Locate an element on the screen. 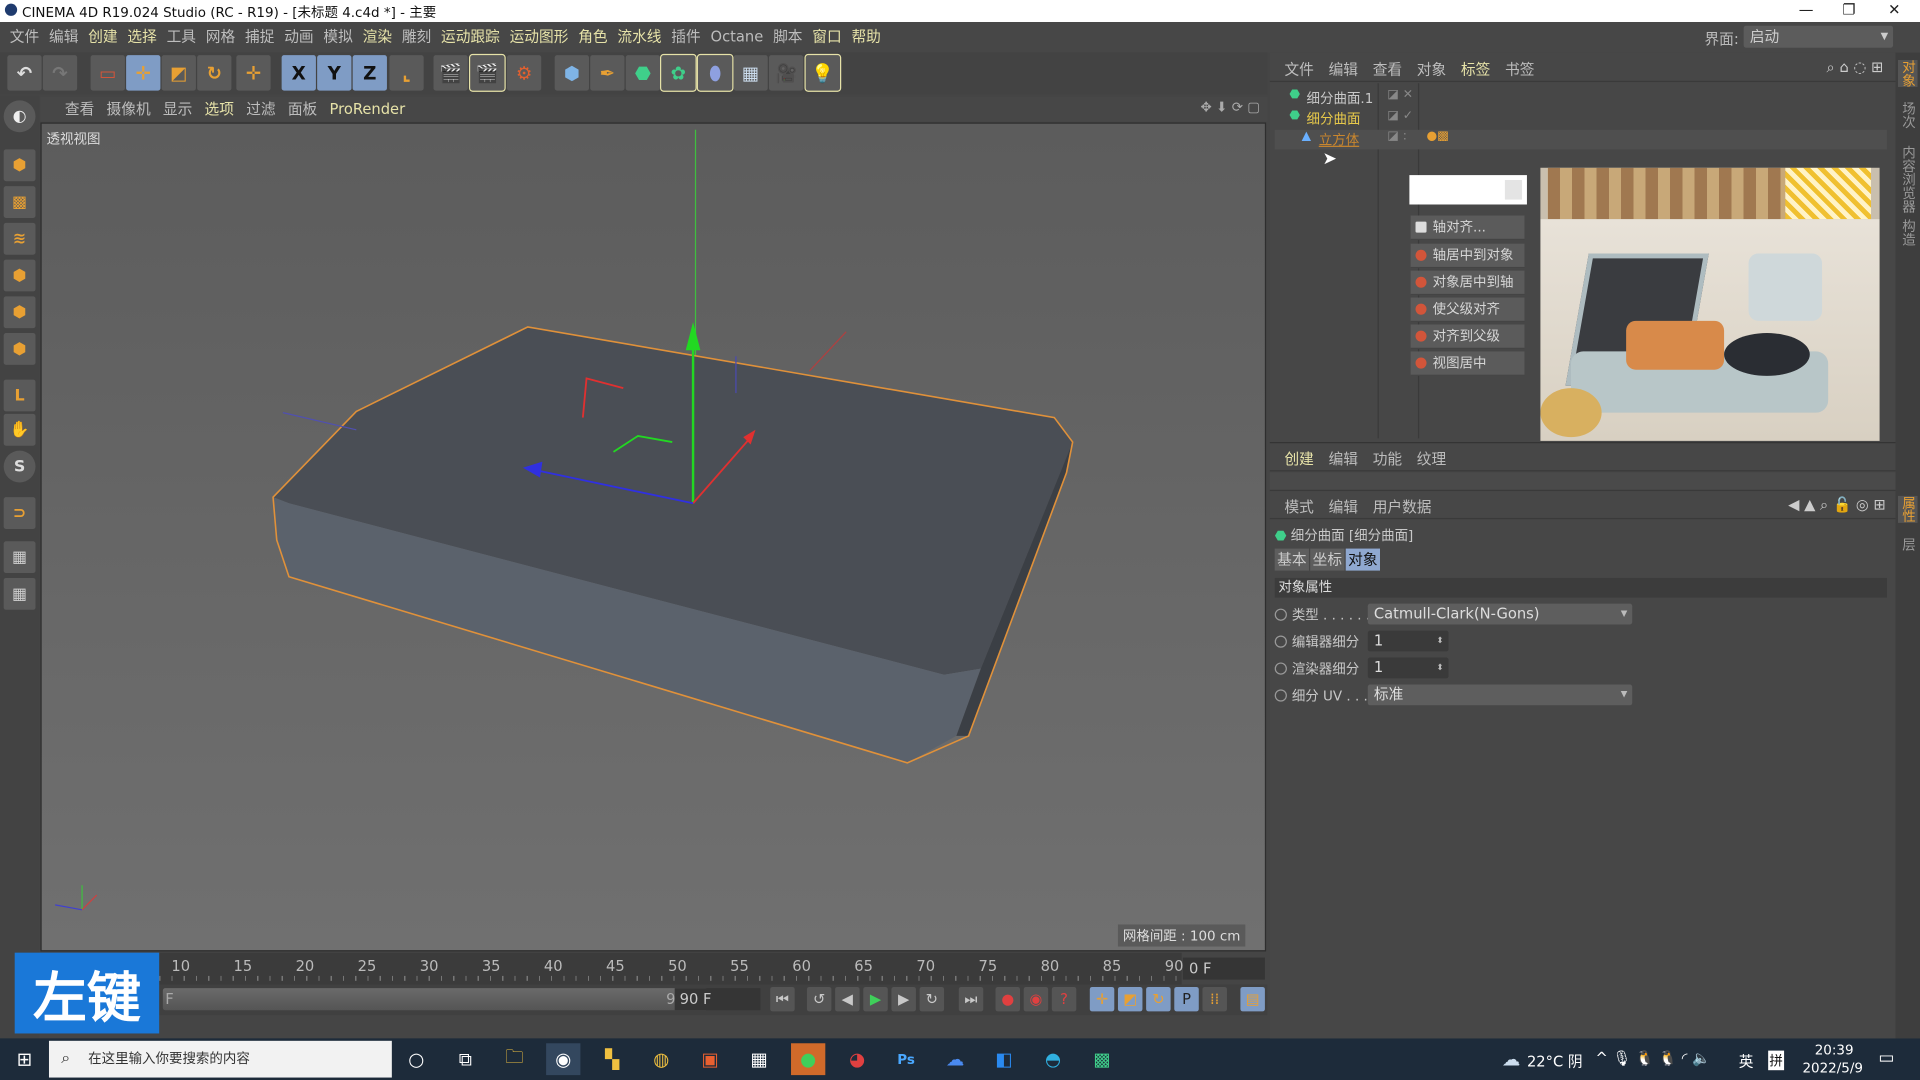 This screenshot has width=1920, height=1080. chrome-icon: ◕ is located at coordinates (857, 1059).